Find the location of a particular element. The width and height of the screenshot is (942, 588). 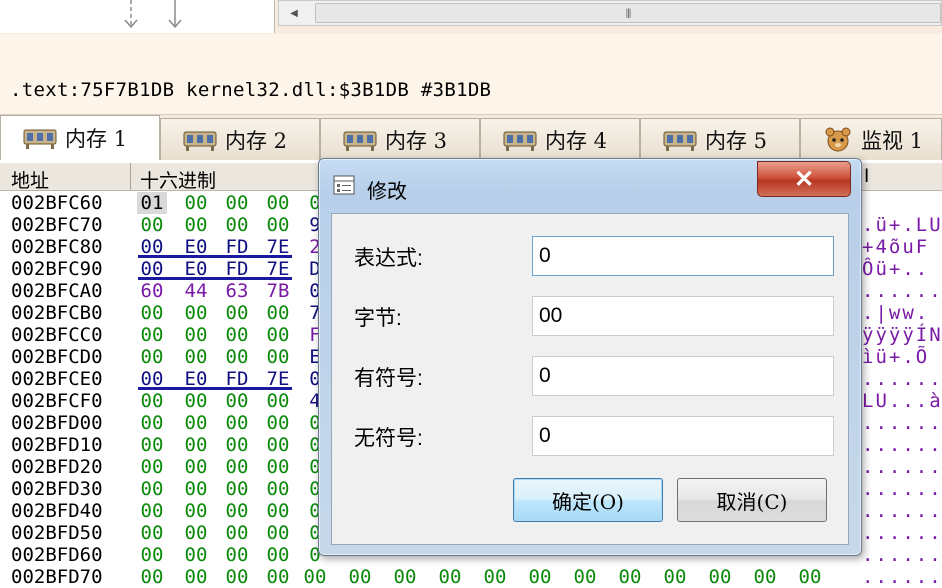

column-hex: 十六进制 is located at coordinates (178, 179).